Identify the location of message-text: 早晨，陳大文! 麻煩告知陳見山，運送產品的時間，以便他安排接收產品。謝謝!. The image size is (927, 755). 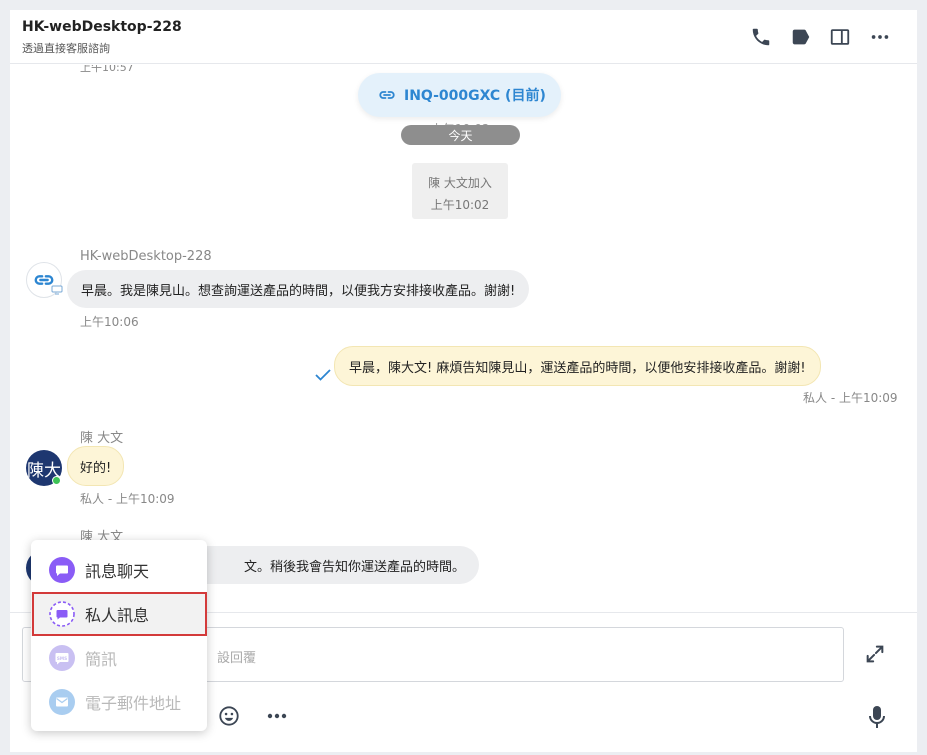
(577, 368).